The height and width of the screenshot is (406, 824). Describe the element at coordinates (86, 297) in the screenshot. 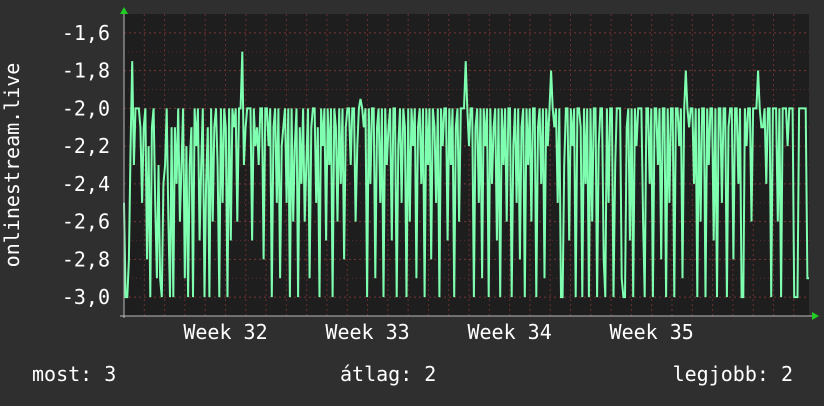

I see `y-tick-label: -3,0` at that location.